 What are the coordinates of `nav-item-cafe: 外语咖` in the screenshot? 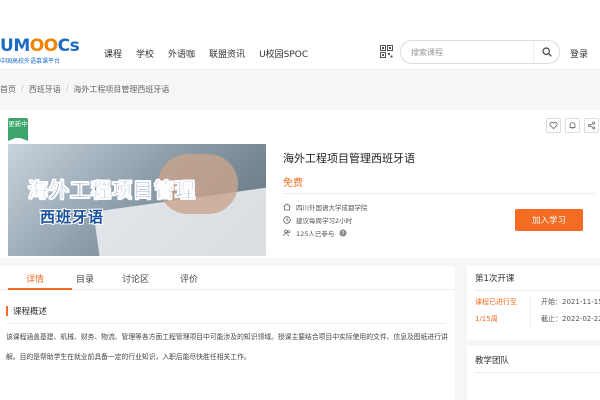 It's located at (181, 53).